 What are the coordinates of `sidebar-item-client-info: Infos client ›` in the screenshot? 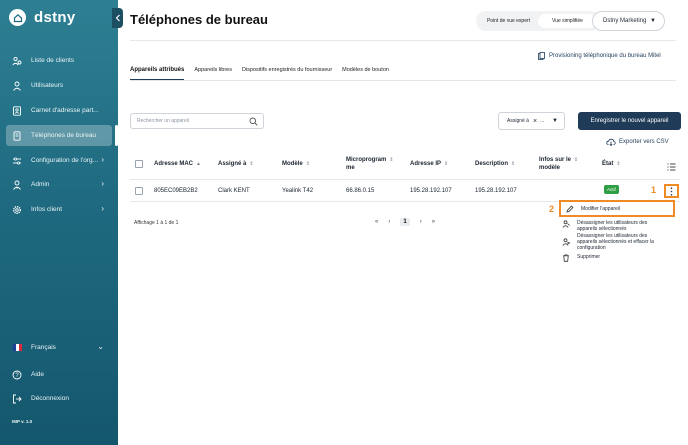 It's located at (59, 209).